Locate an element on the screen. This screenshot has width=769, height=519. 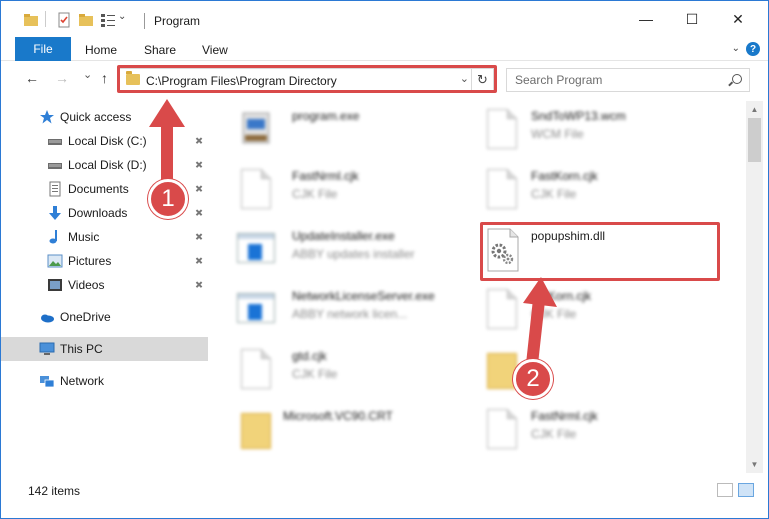
sidebar-item-local-disk-c: Local Disk (C:) ✚ is located at coordinates (104, 141).